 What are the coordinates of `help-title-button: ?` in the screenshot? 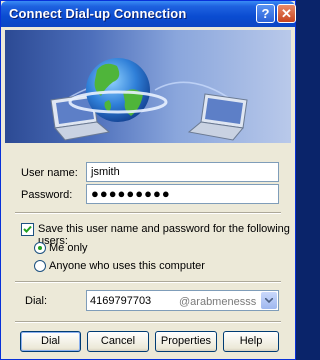 It's located at (265, 13).